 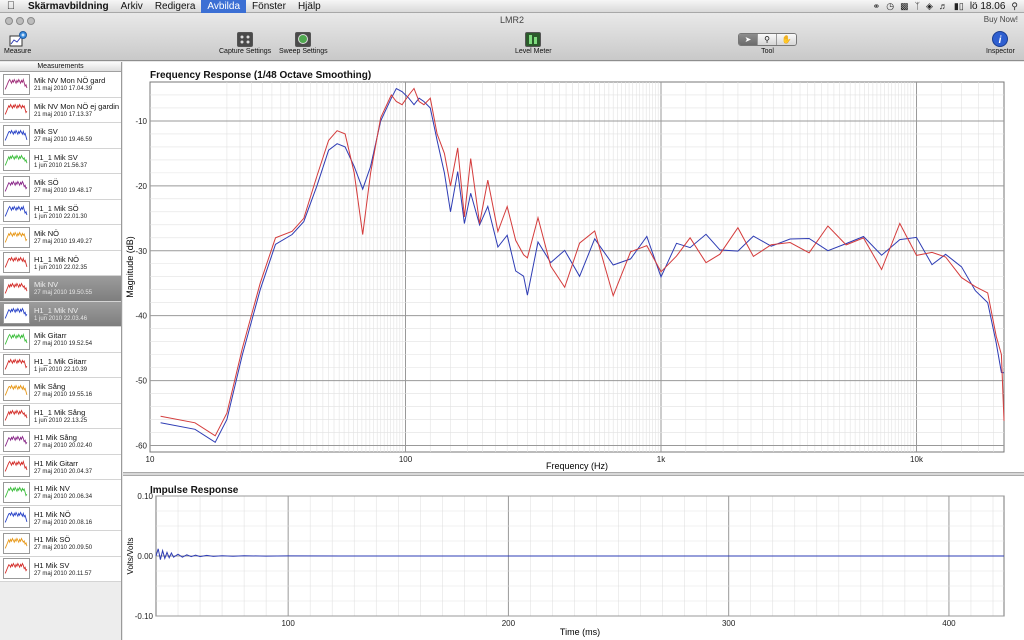 What do you see at coordinates (877, 6) in the screenshot?
I see `creative-cloud-icon: ⚭` at bounding box center [877, 6].